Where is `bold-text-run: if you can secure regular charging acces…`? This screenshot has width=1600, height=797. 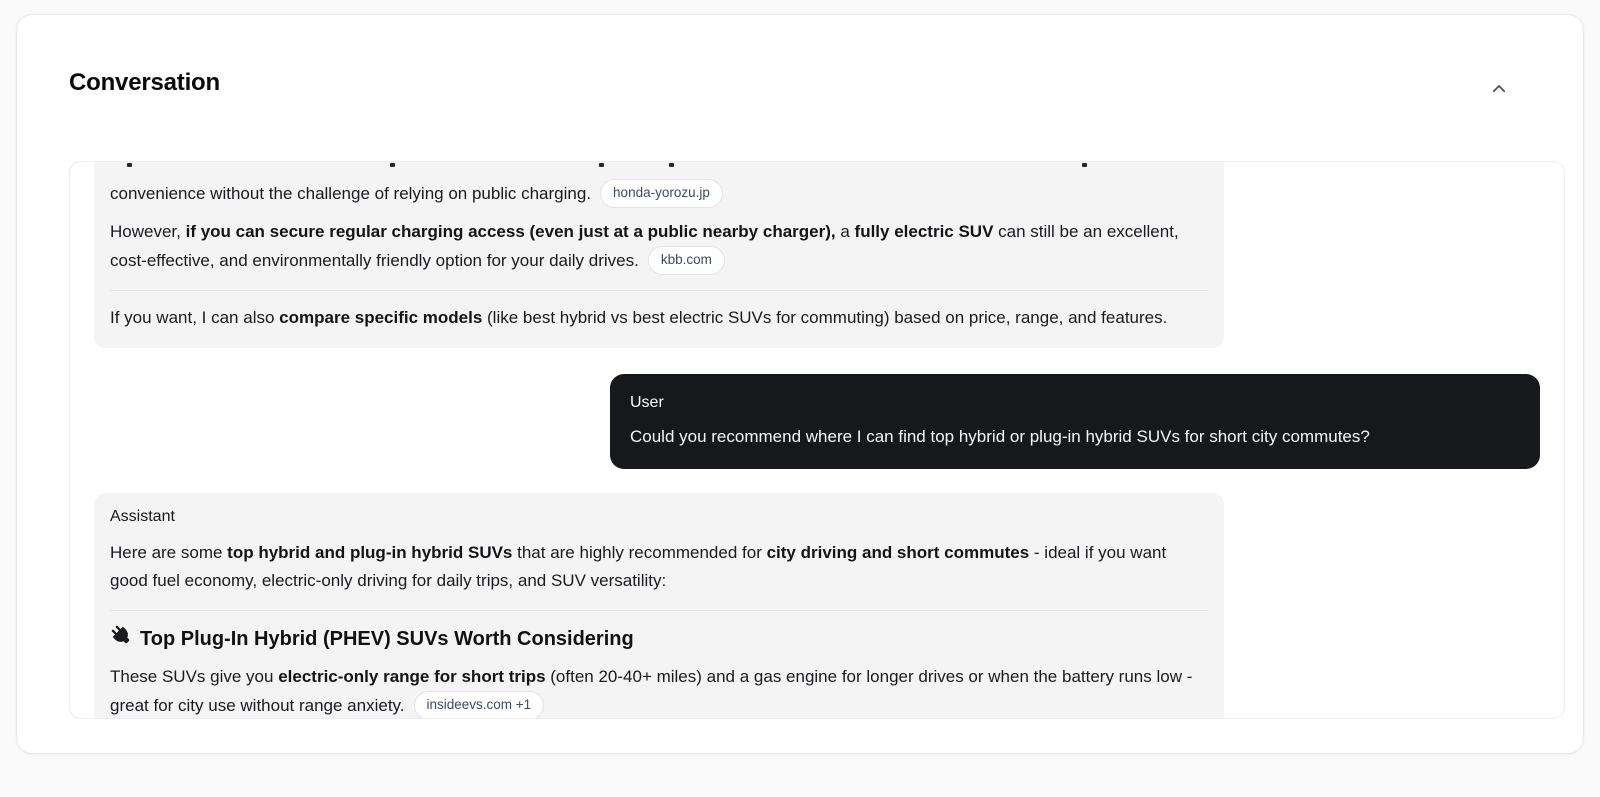 bold-text-run: if you can secure regular charging acces… is located at coordinates (510, 231).